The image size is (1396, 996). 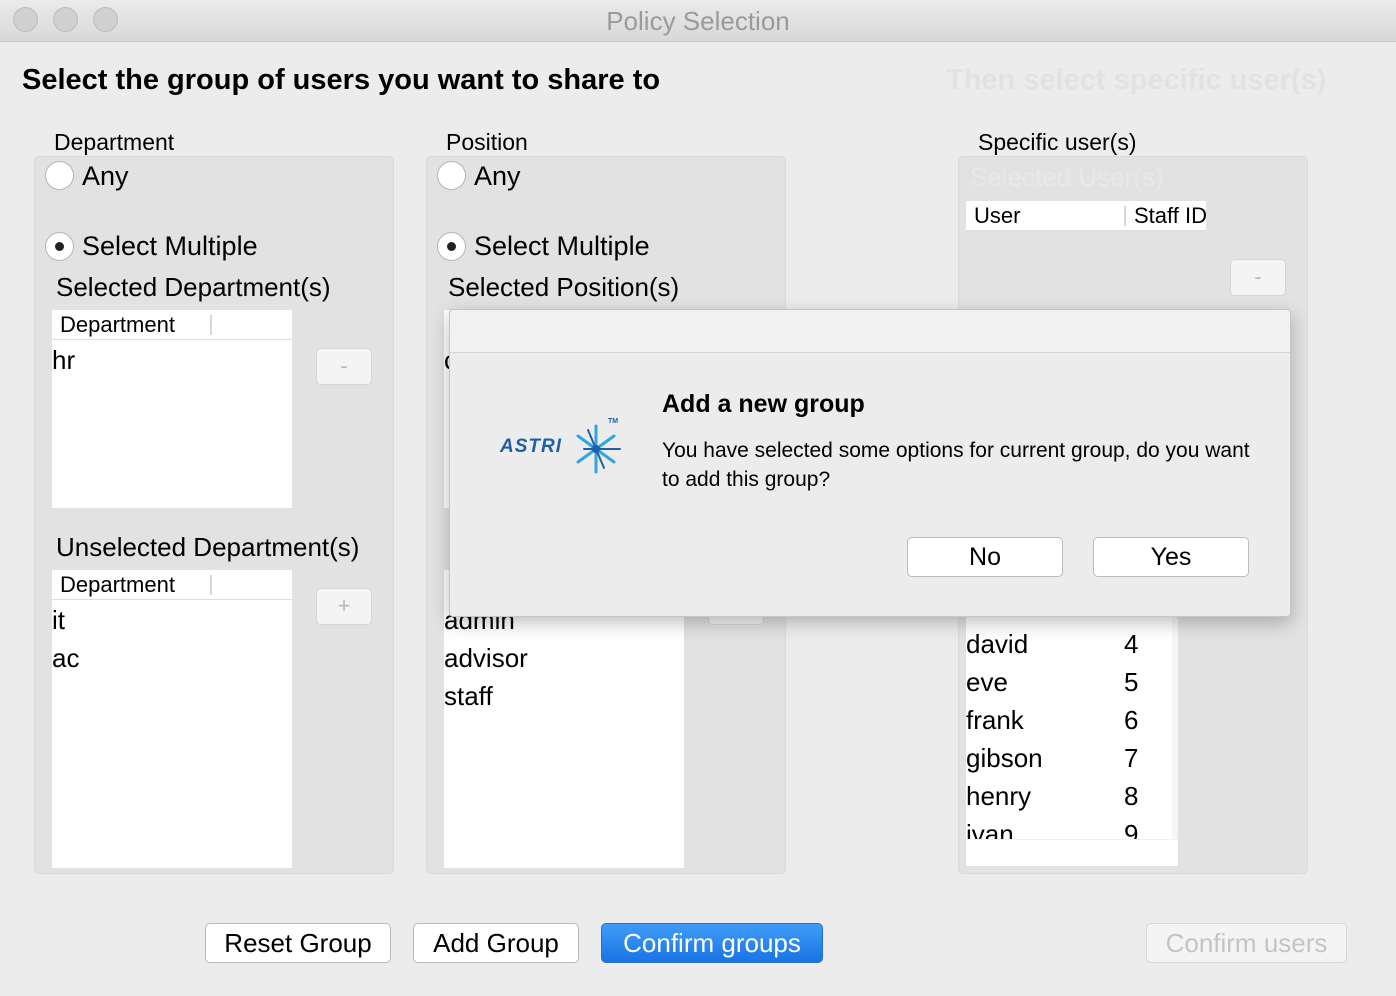 I want to click on selected-departments-header: Department, so click(x=172, y=325).